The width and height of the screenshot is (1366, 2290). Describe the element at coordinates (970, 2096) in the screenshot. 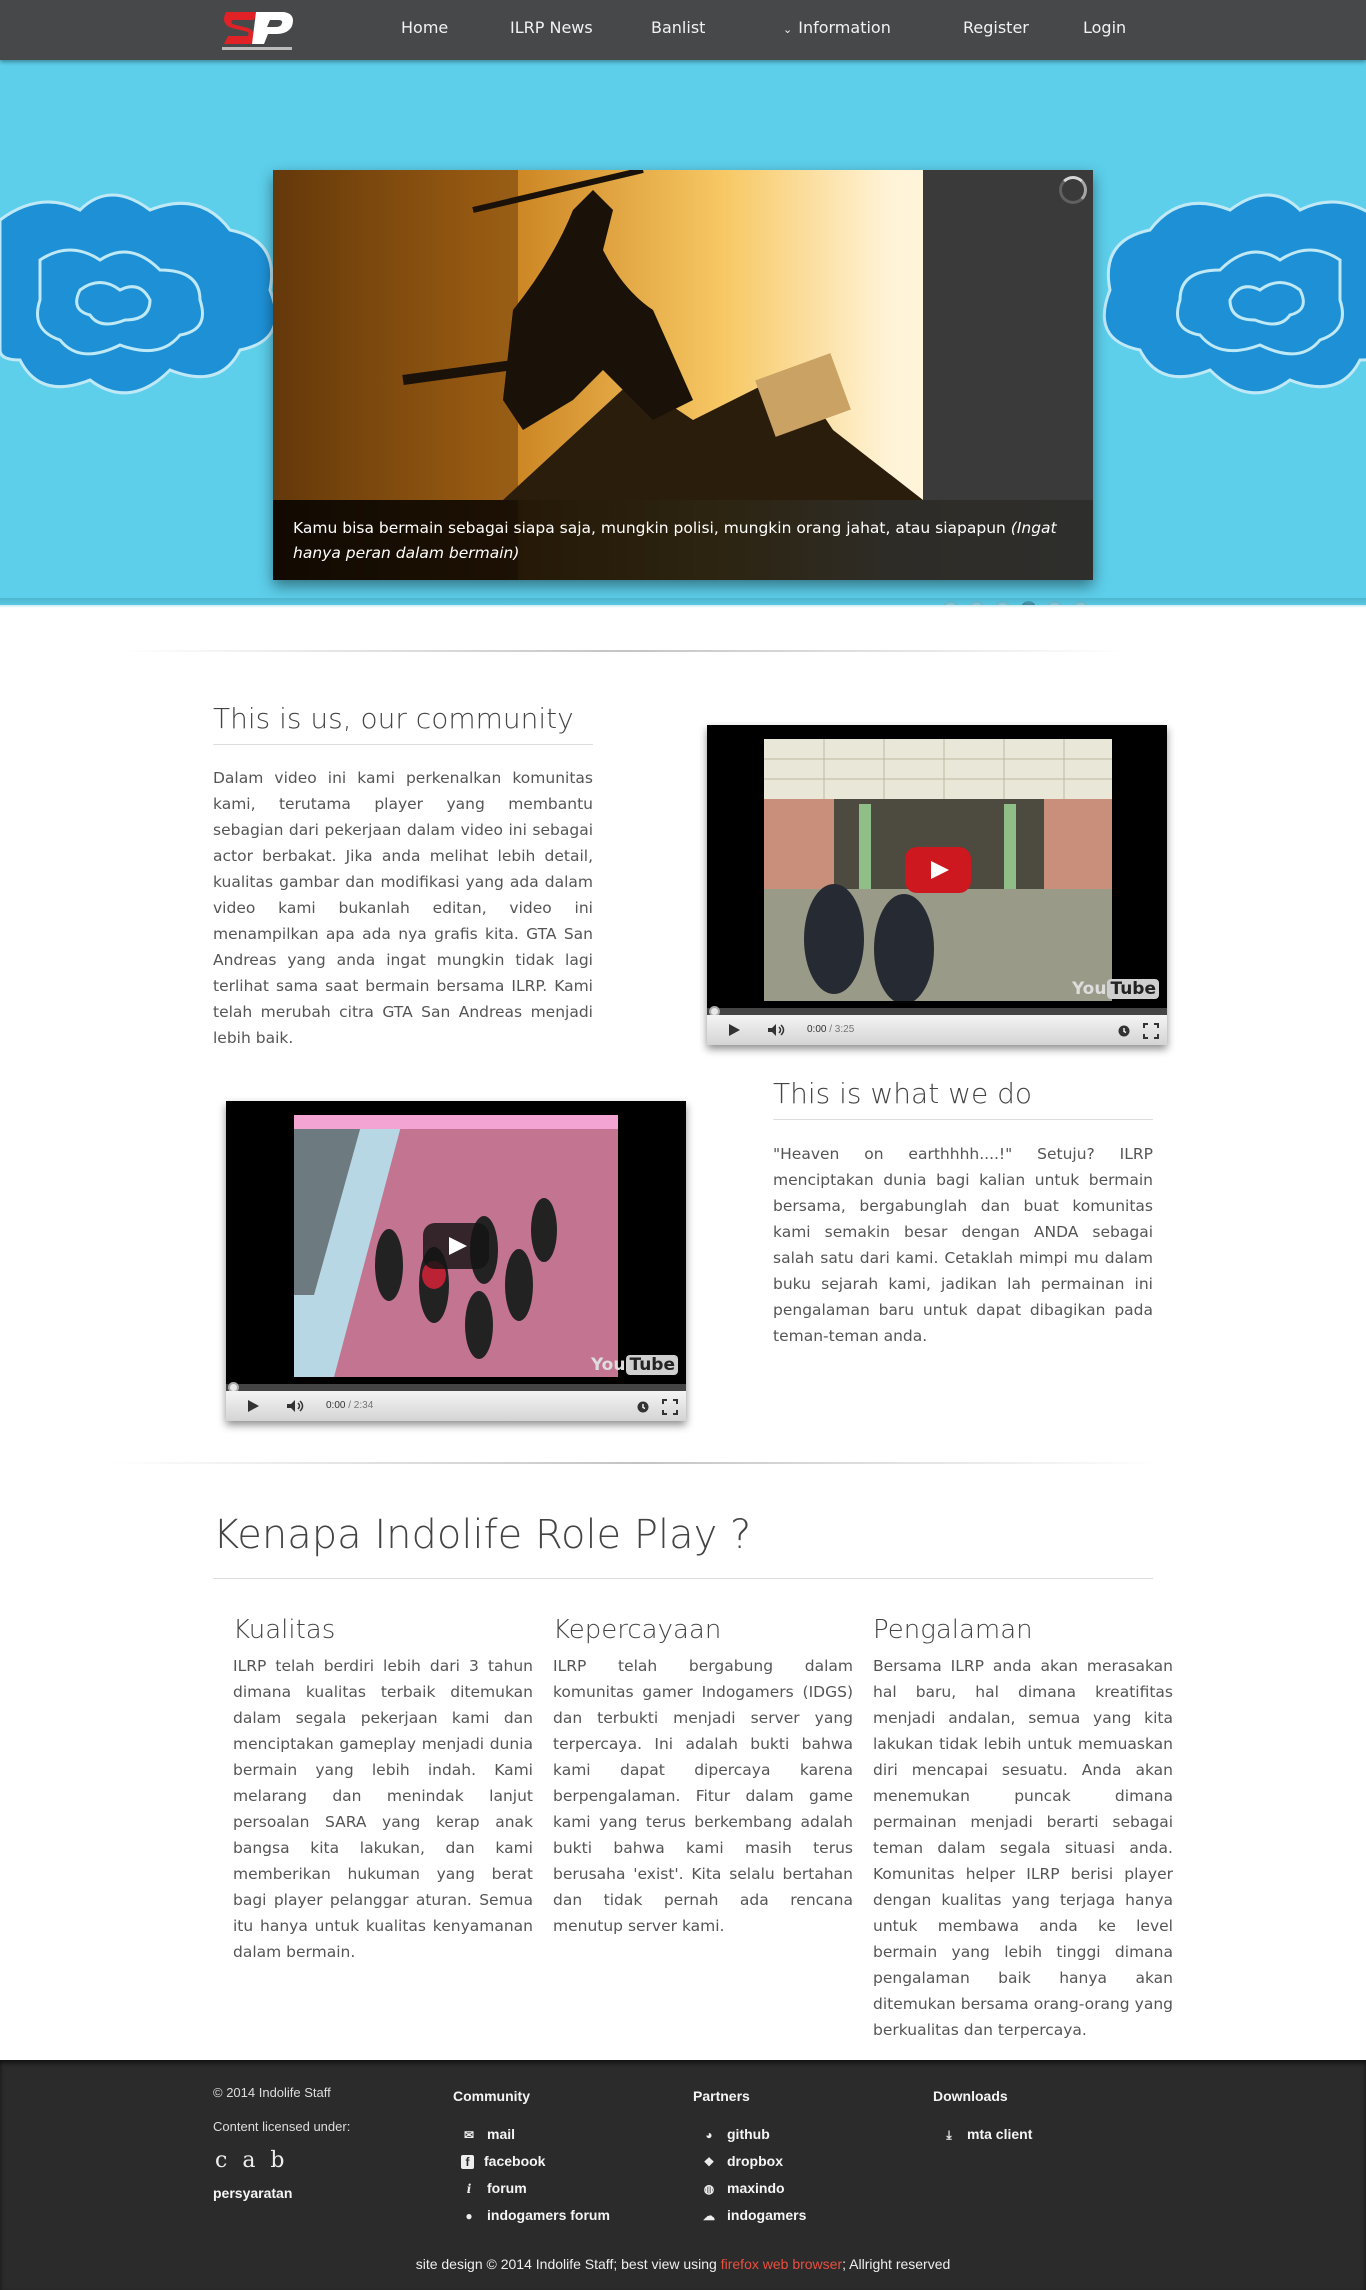

I see `footer-downloads-heading: Downloads` at that location.